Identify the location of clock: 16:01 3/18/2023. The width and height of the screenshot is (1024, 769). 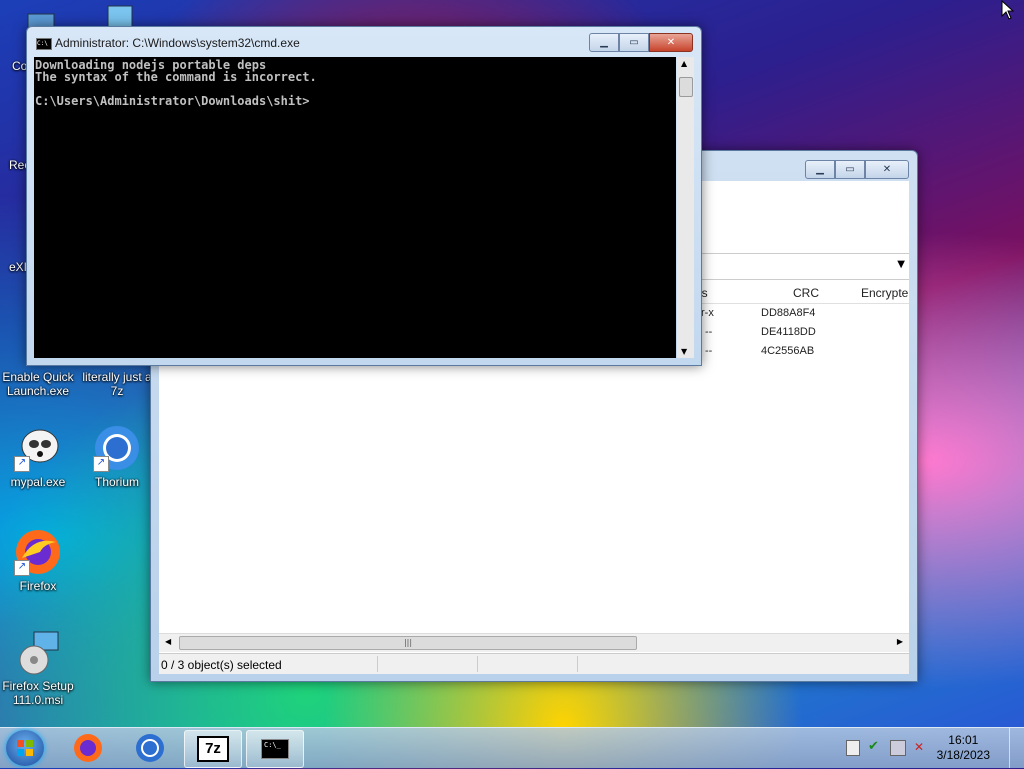
(963, 748).